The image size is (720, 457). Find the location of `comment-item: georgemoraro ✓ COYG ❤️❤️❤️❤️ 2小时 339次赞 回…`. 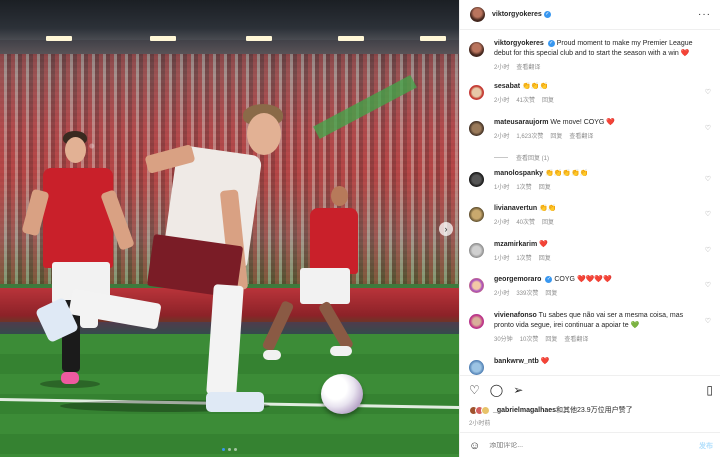

comment-item: georgemoraro ✓ COYG ❤️❤️❤️❤️ 2小时 339次赞 回… is located at coordinates (593, 286).